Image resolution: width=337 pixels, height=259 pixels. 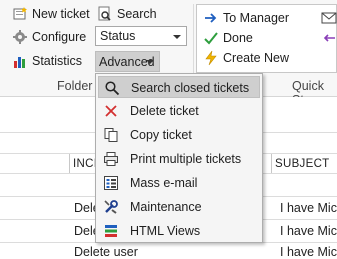 I want to click on menu-item-maintenance: Maintenance, so click(x=179, y=207).